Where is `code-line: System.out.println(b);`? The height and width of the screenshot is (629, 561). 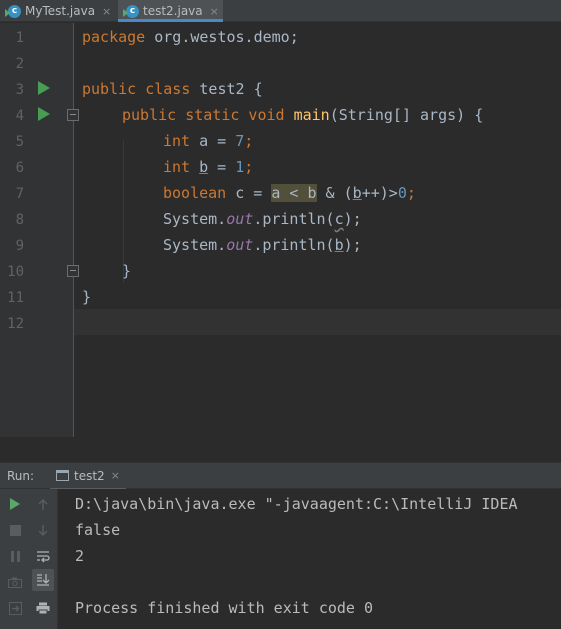
code-line: System.out.println(b); is located at coordinates (262, 245).